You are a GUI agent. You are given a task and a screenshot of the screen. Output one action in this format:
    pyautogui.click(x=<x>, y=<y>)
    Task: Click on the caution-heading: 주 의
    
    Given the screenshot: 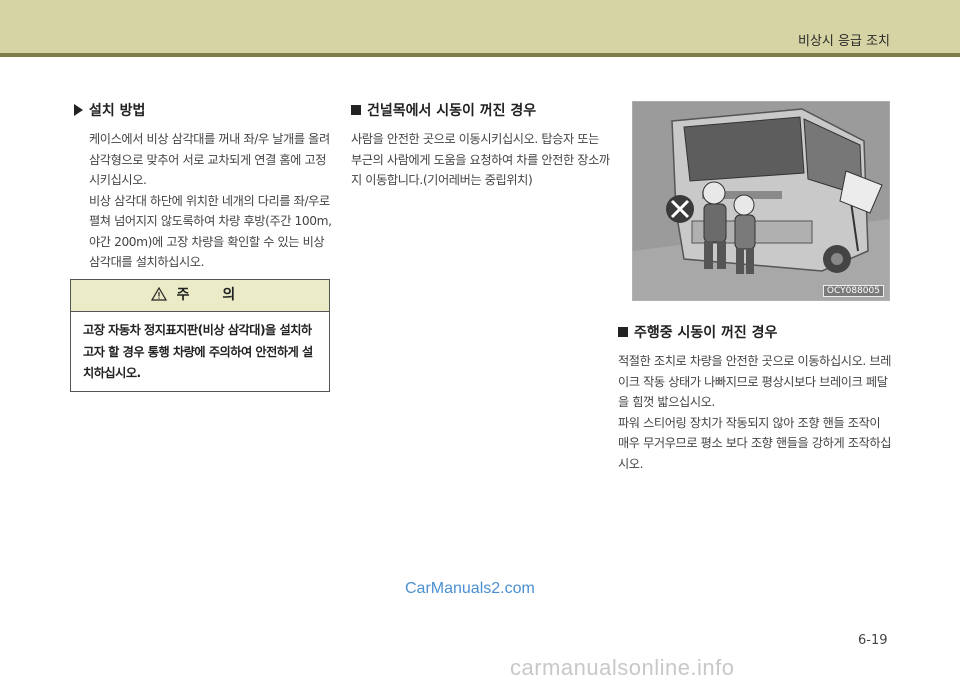 What is the action you would take?
    pyautogui.click(x=213, y=295)
    